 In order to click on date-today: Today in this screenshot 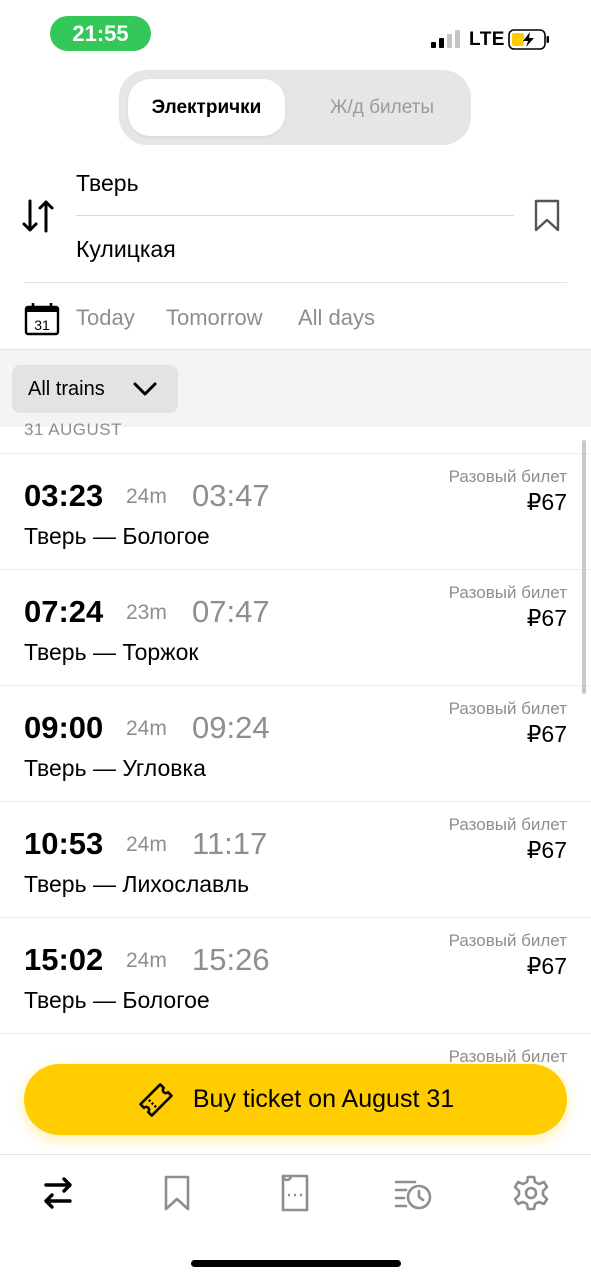, I will do `click(105, 318)`.